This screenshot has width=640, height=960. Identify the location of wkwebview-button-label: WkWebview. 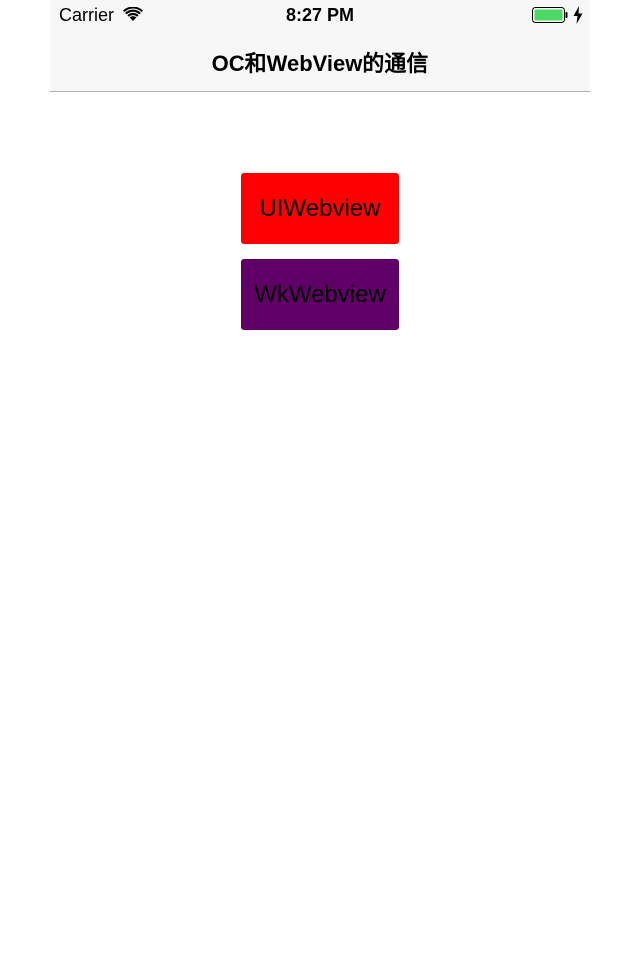
(320, 294).